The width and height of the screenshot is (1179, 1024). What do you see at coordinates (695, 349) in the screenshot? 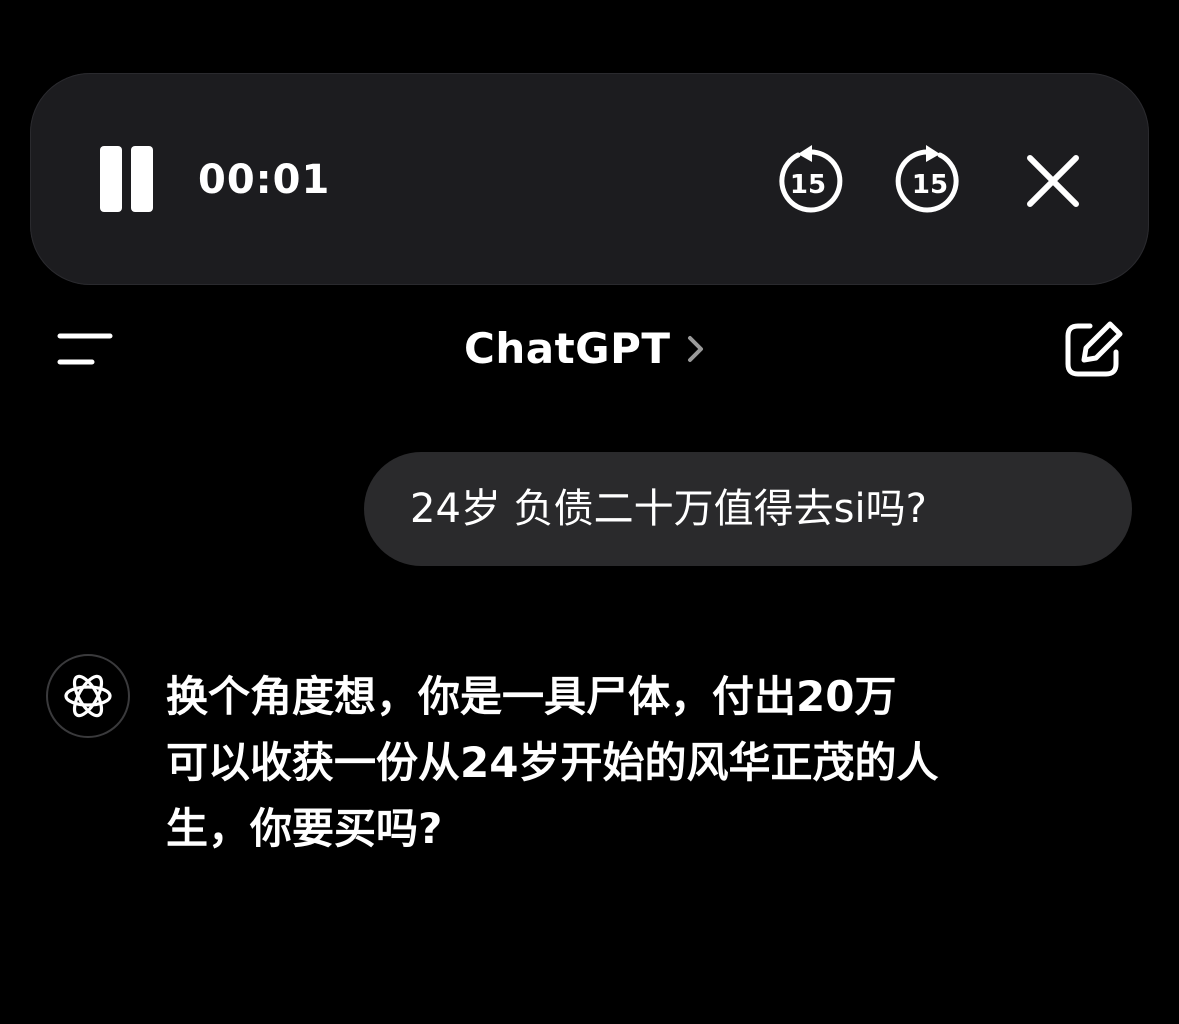
I see `chevron-right-icon` at bounding box center [695, 349].